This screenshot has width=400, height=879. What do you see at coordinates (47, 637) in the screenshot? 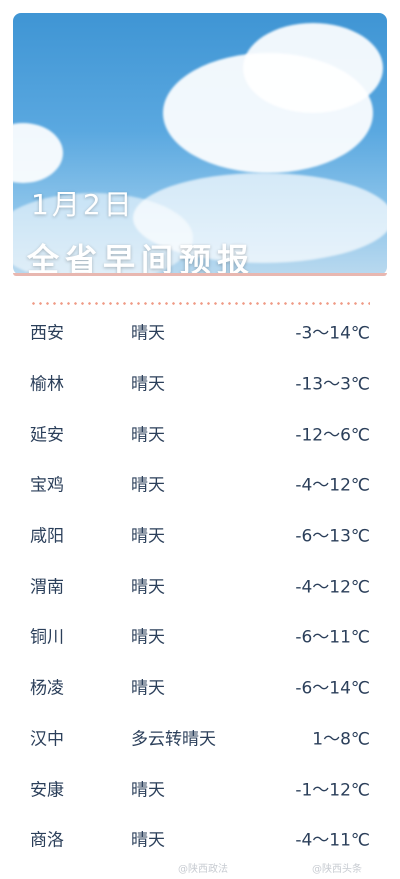
I see `city-name: 铜川` at bounding box center [47, 637].